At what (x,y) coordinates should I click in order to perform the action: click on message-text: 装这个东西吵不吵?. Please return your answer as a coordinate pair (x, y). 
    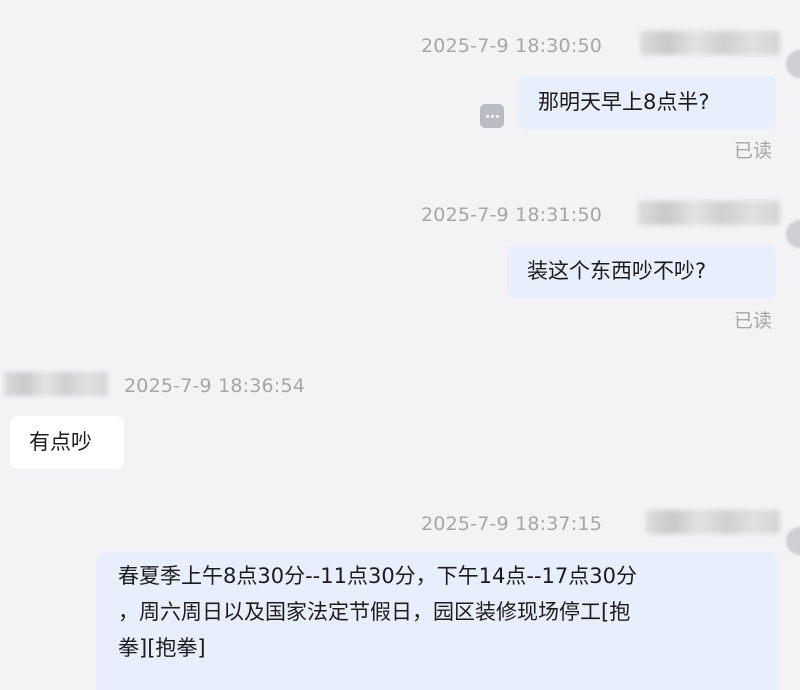
    Looking at the image, I should click on (617, 271).